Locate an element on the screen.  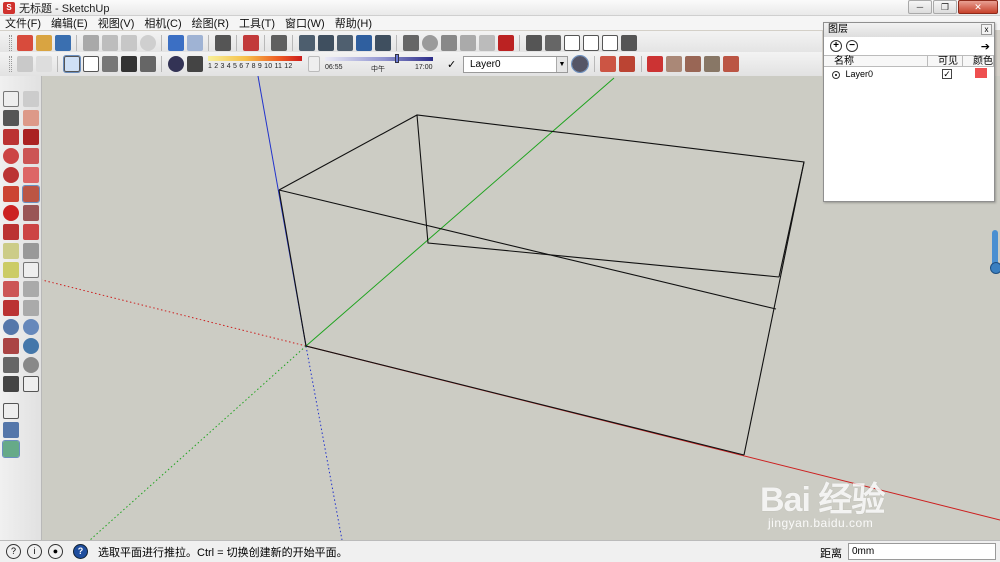
toolbar-grip is located at coordinates (10, 43).